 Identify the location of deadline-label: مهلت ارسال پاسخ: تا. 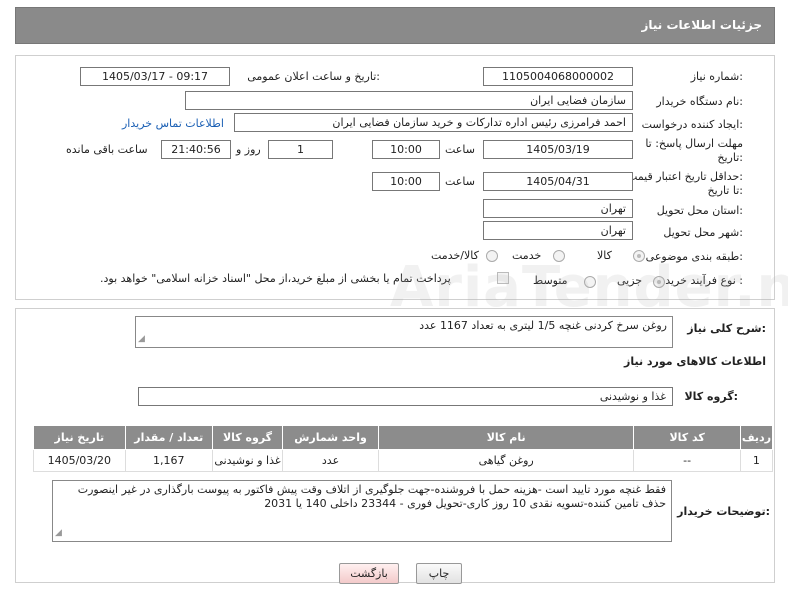
(694, 143).